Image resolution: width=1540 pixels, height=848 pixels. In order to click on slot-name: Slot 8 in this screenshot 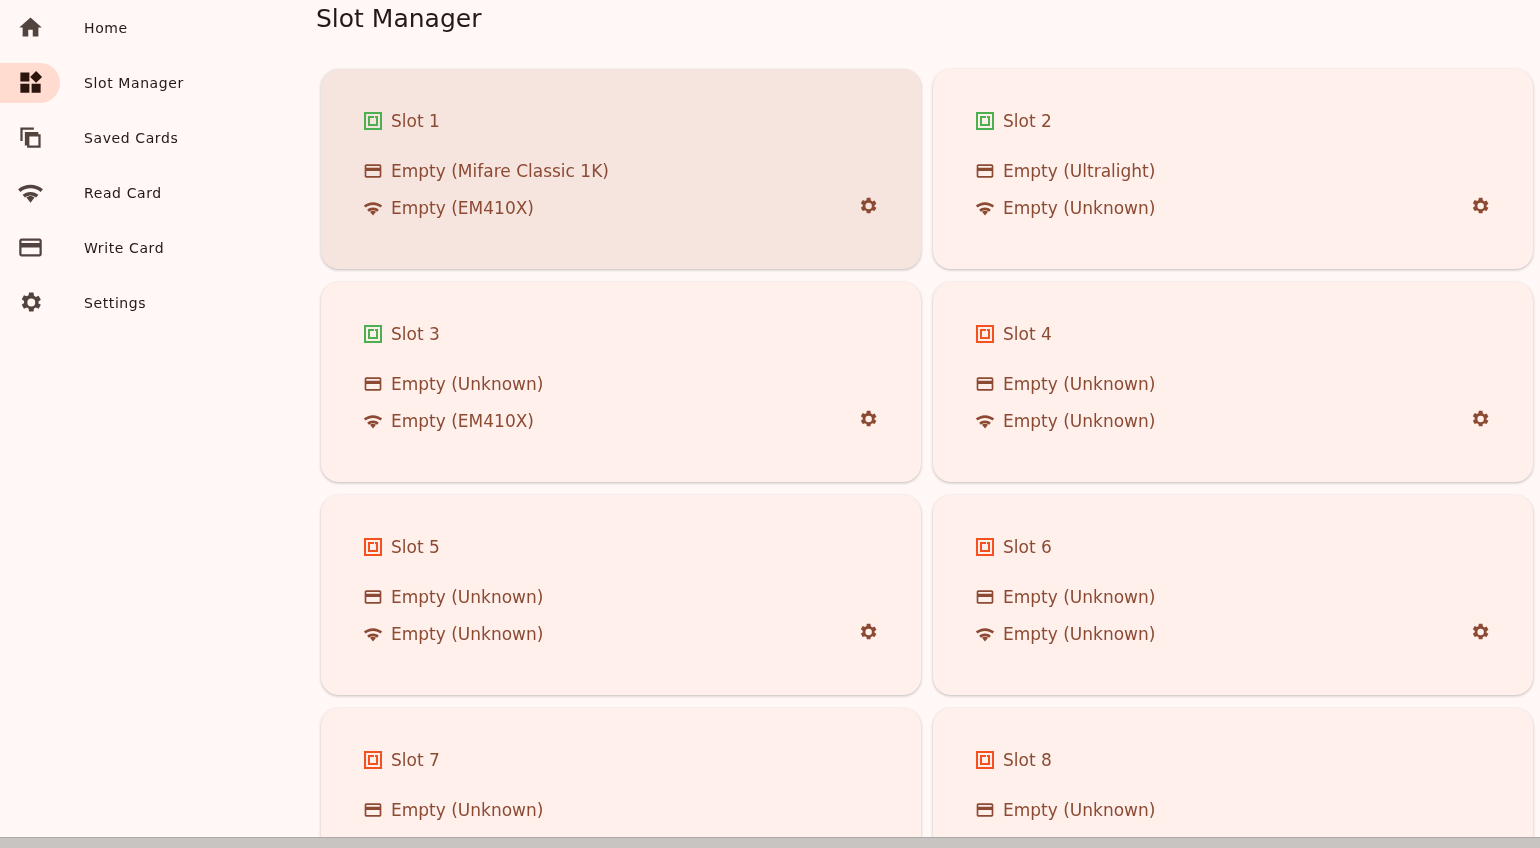, I will do `click(1027, 760)`.